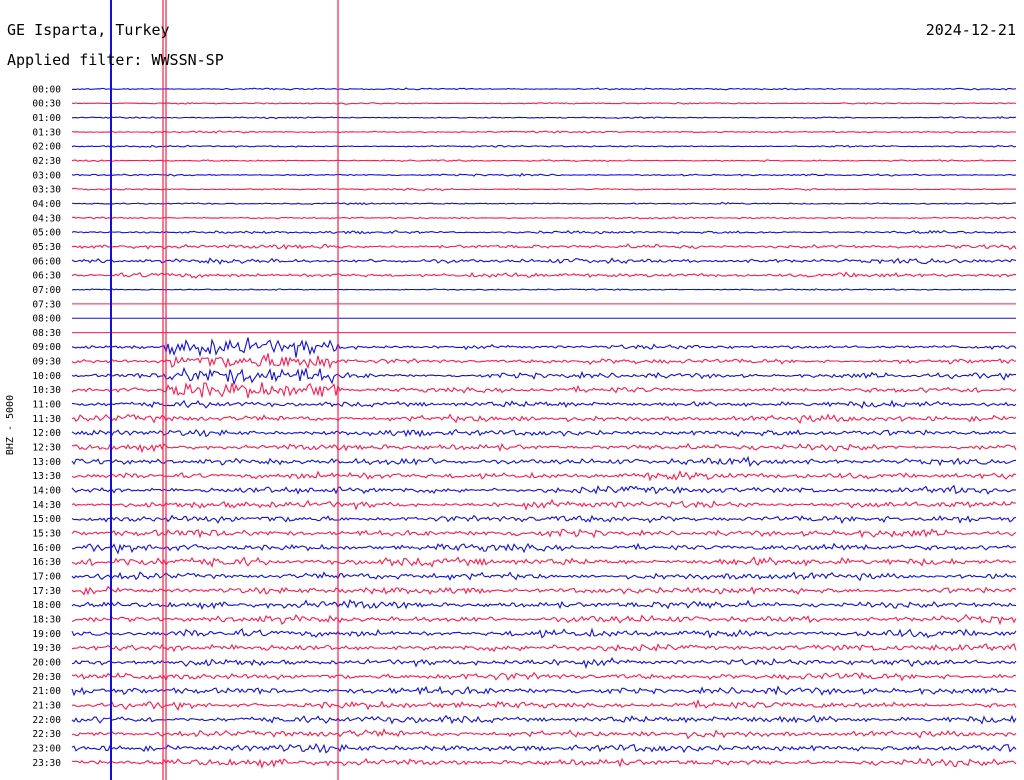 The width and height of the screenshot is (1024, 780). What do you see at coordinates (46, 233) in the screenshot?
I see `y-tick-label: 05:00` at bounding box center [46, 233].